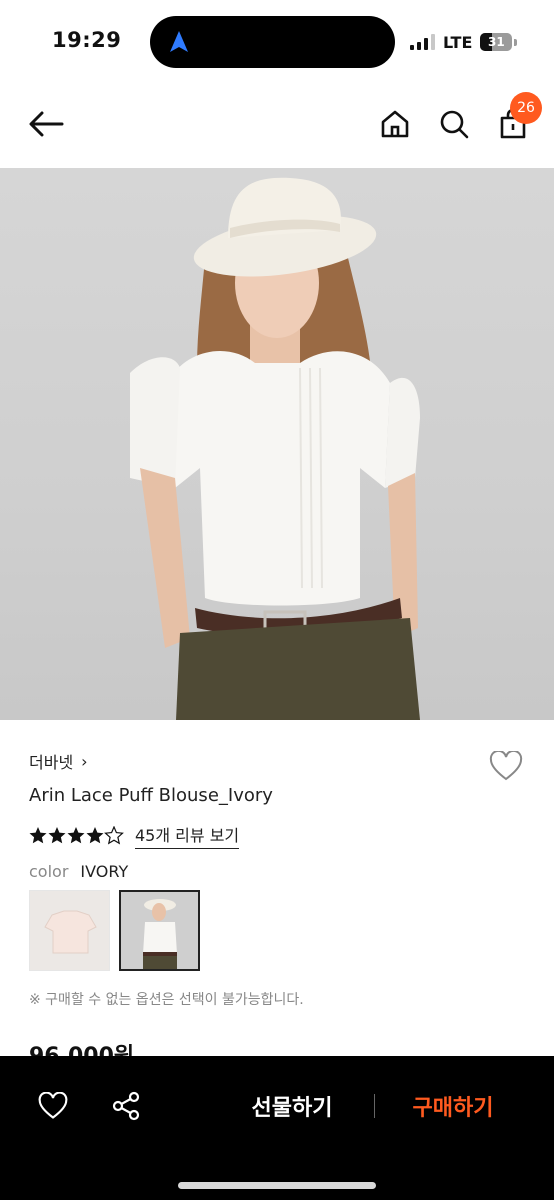 Image resolution: width=554 pixels, height=1200 pixels. I want to click on brand-link: 더바넷 ›, so click(58, 761).